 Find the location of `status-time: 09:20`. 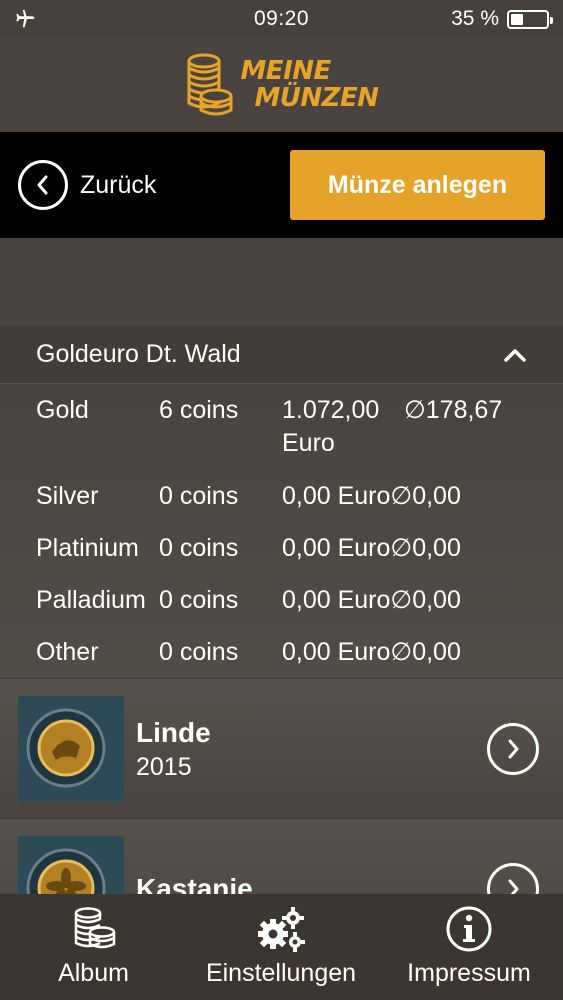

status-time: 09:20 is located at coordinates (281, 18).